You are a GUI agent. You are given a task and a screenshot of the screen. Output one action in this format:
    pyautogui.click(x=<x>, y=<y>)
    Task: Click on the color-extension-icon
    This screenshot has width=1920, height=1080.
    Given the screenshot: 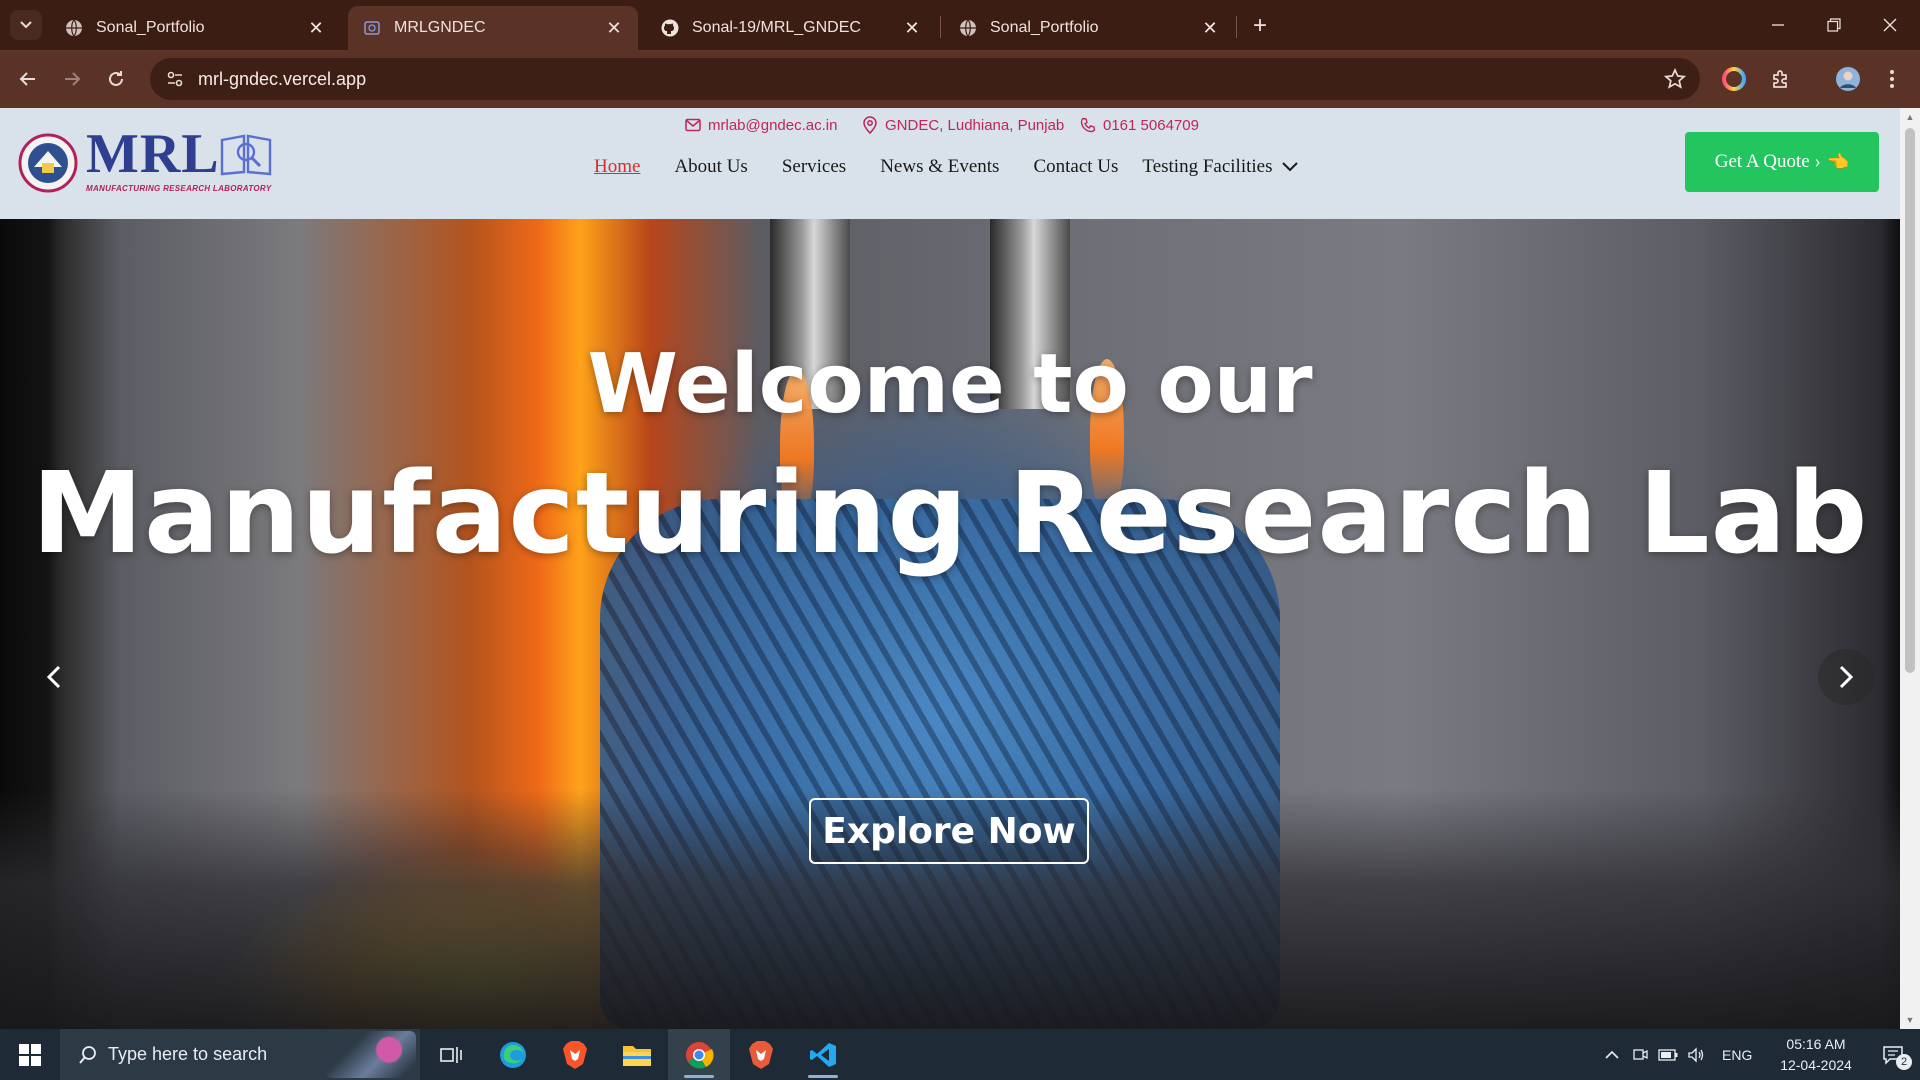 What is the action you would take?
    pyautogui.click(x=1734, y=79)
    